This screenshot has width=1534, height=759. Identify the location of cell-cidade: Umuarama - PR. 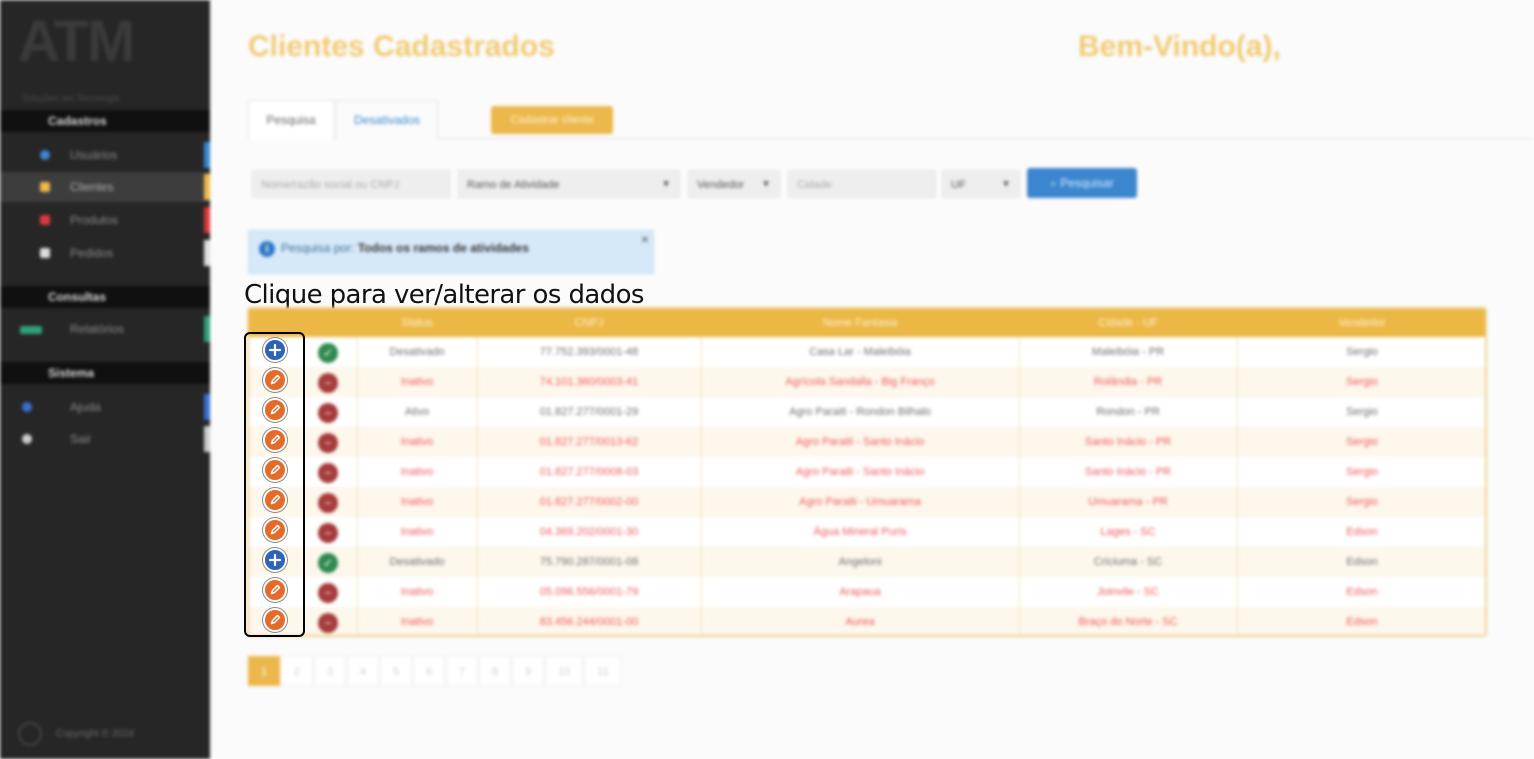
(1128, 502).